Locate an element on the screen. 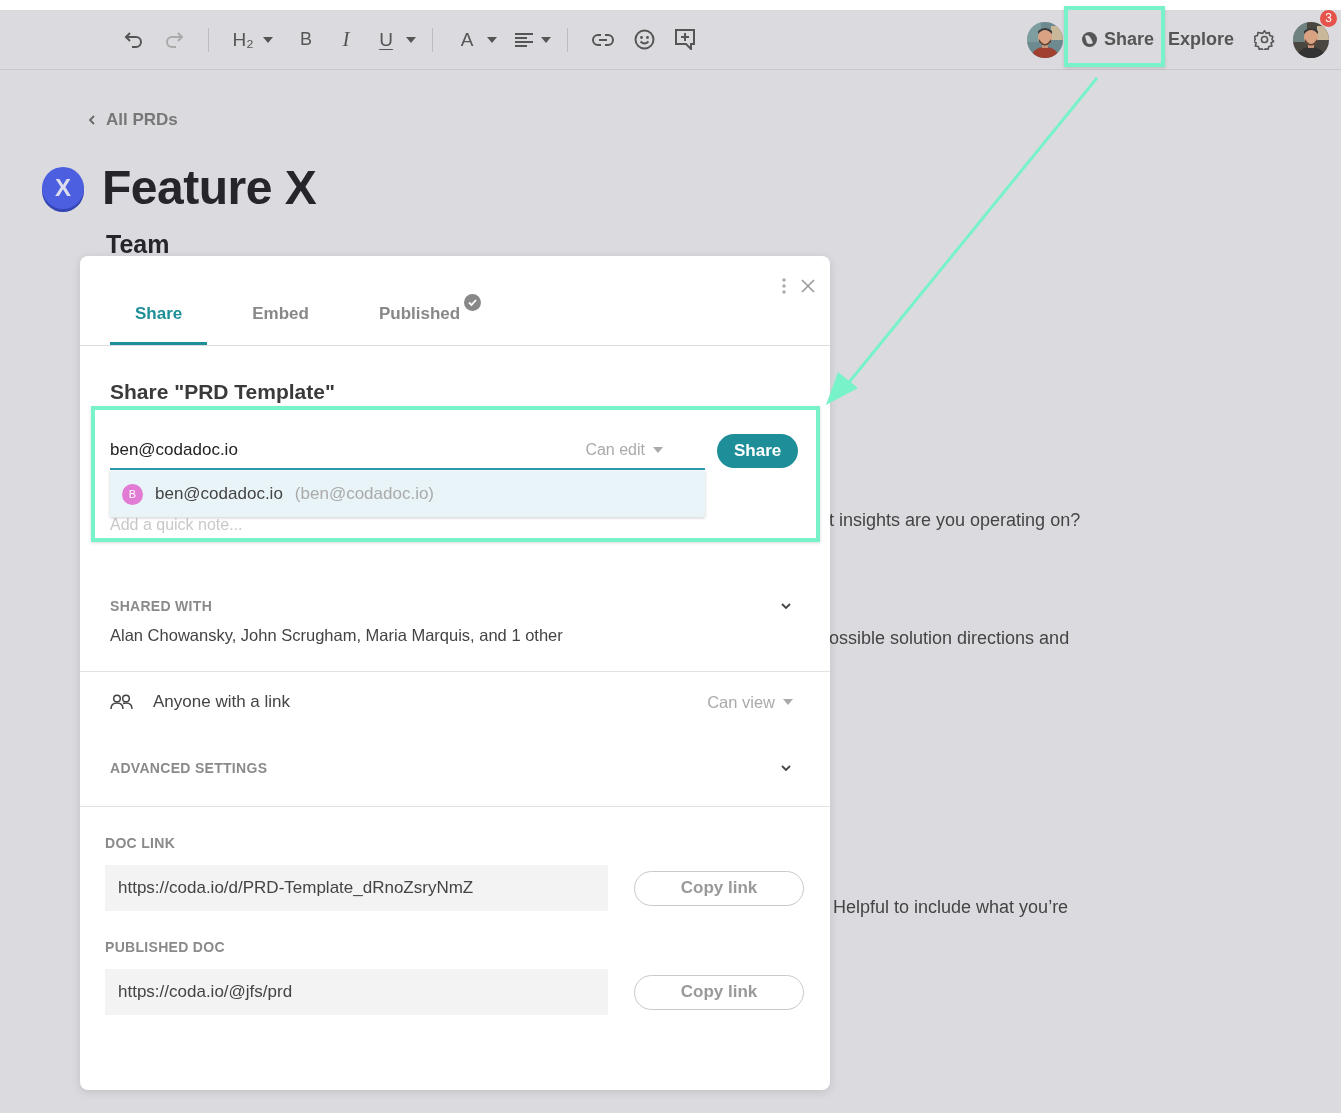 The width and height of the screenshot is (1341, 1113). section-label: DOC LINK is located at coordinates (141, 843).